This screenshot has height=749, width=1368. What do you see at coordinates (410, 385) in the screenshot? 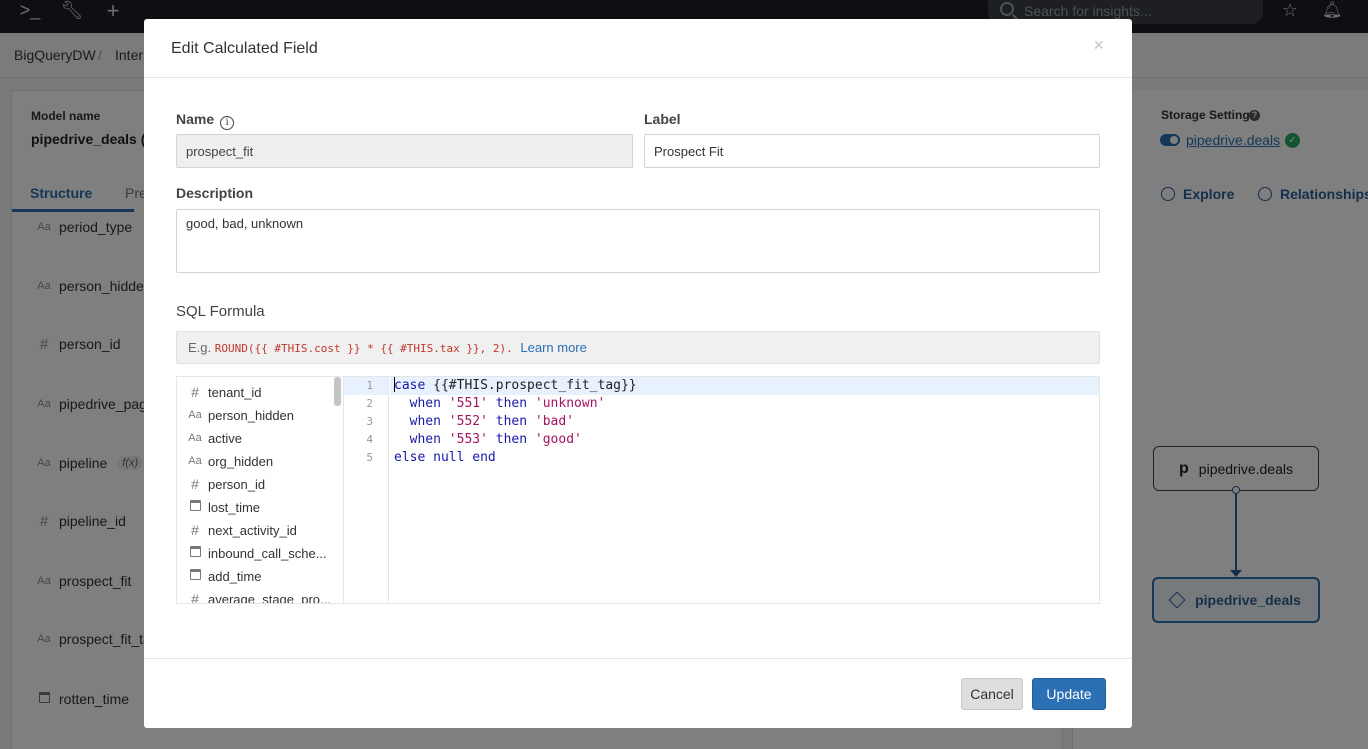
I see `sql-keyword: case` at bounding box center [410, 385].